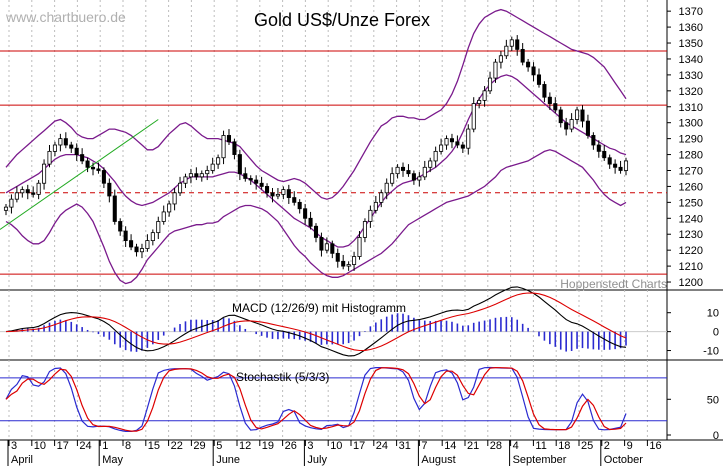 This screenshot has width=723, height=466. I want to click on price-tick-label: 1340, so click(691, 60).